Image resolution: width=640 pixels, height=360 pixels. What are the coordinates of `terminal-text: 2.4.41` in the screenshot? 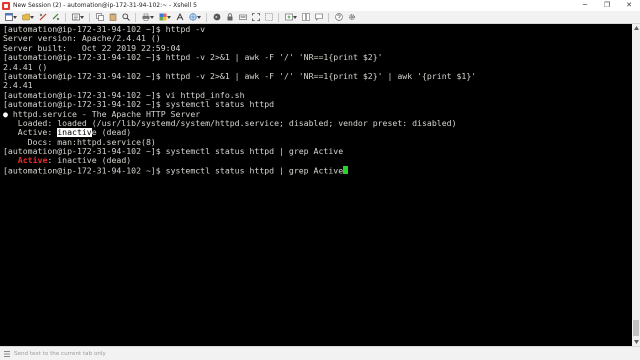 It's located at (18, 86).